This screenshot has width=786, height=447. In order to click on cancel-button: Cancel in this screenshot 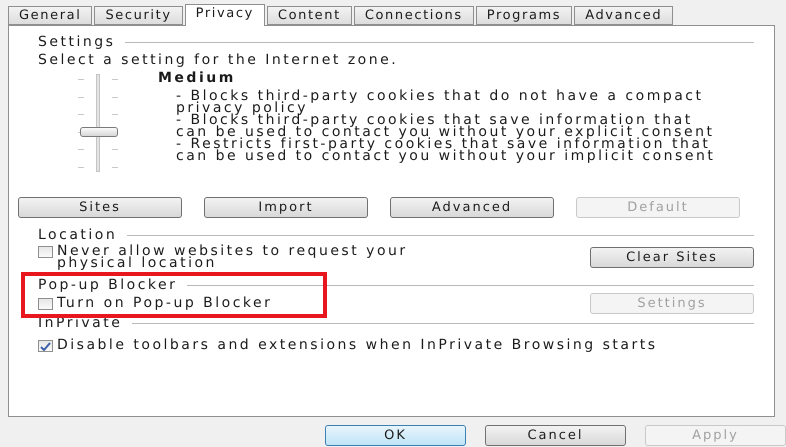, I will do `click(555, 435)`.